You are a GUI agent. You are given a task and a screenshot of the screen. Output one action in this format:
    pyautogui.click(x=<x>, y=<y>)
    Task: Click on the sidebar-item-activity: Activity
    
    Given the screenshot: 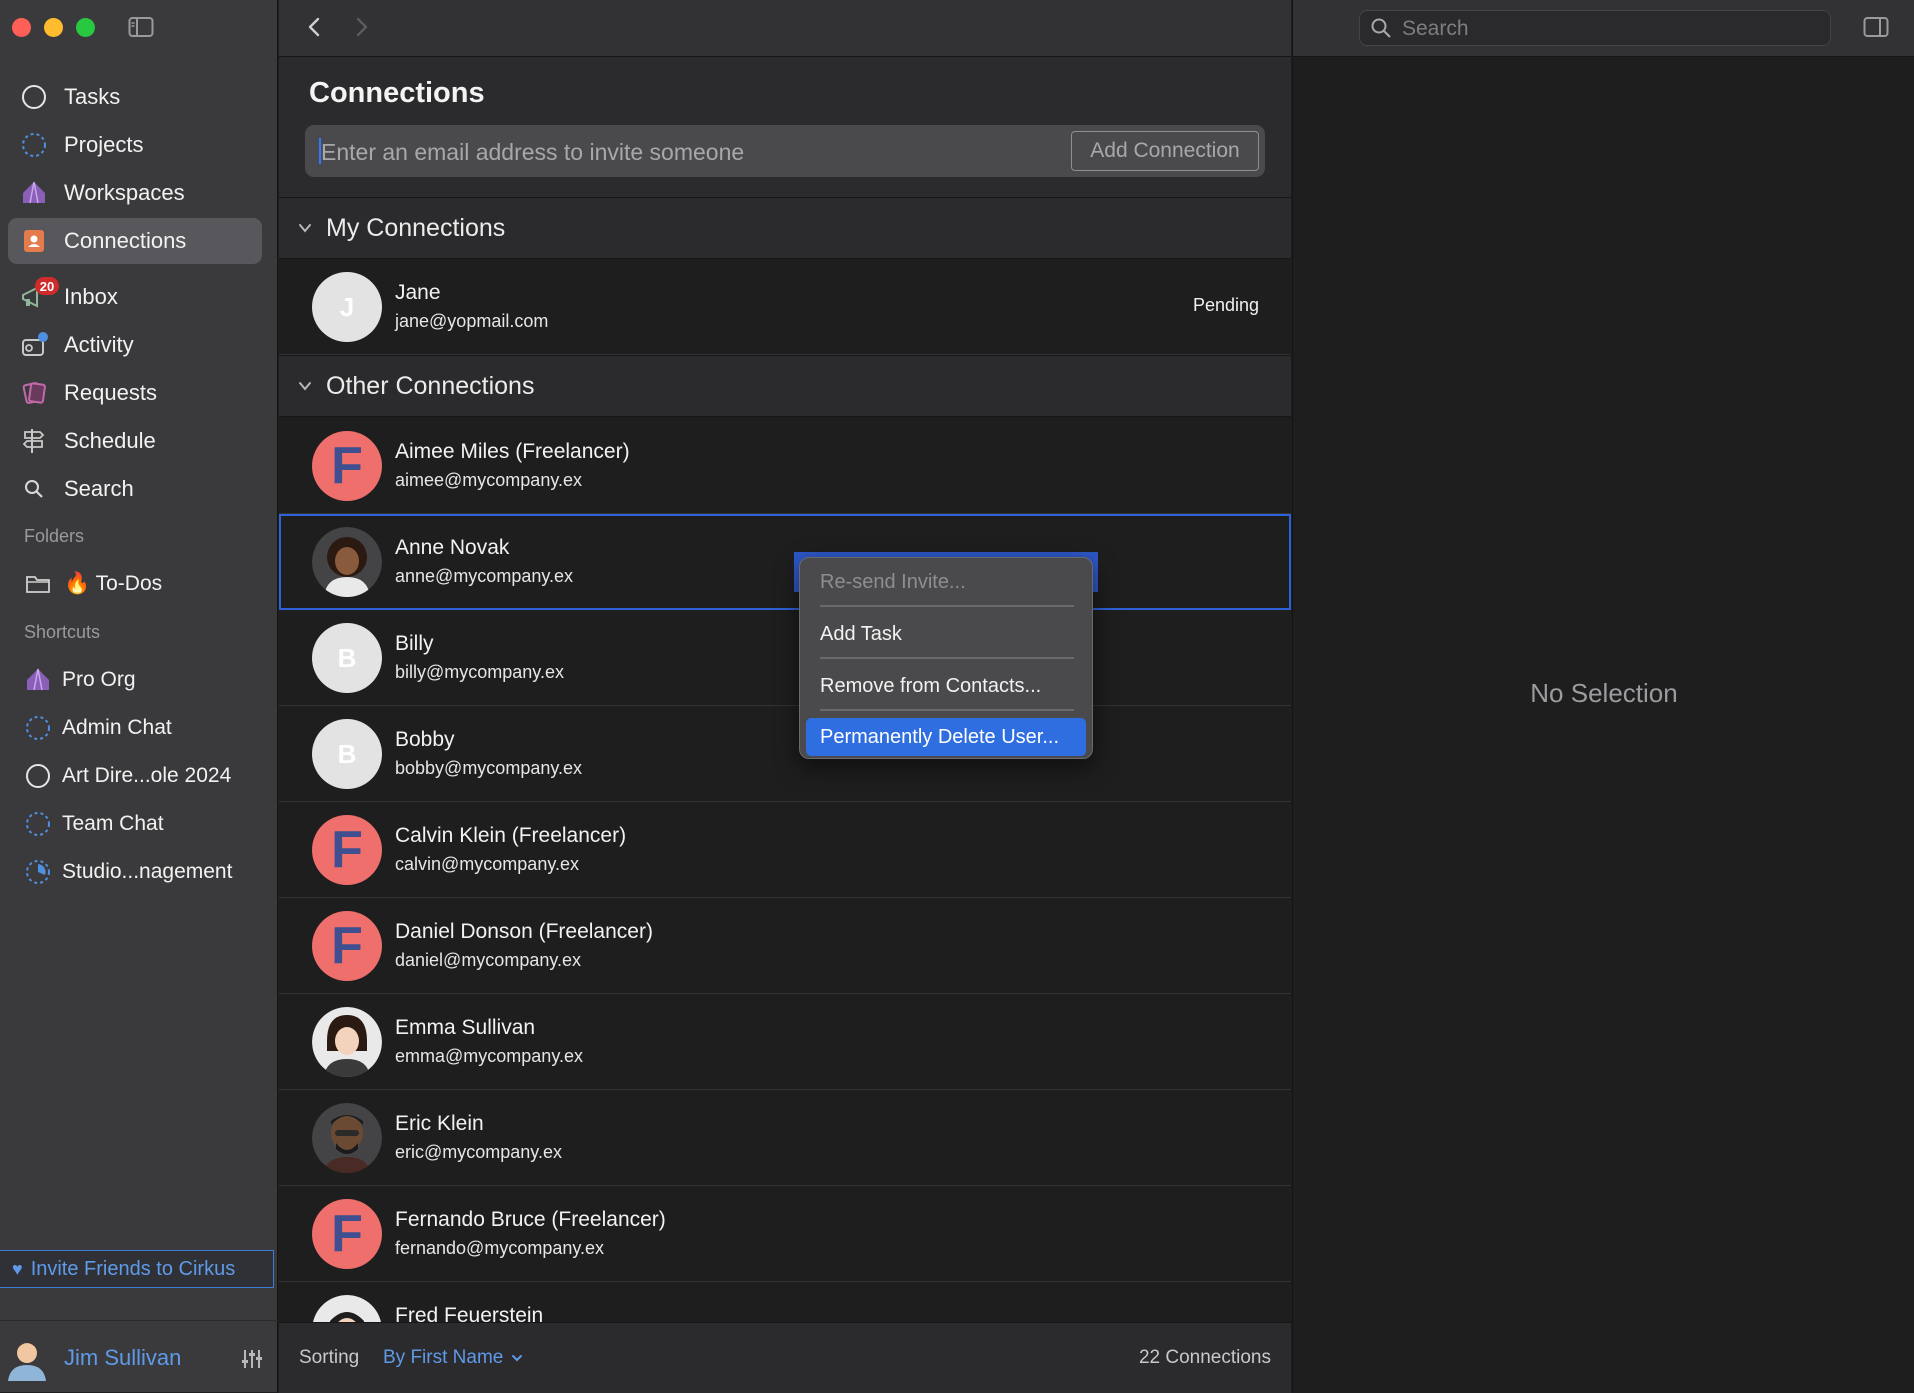 What is the action you would take?
    pyautogui.click(x=135, y=345)
    